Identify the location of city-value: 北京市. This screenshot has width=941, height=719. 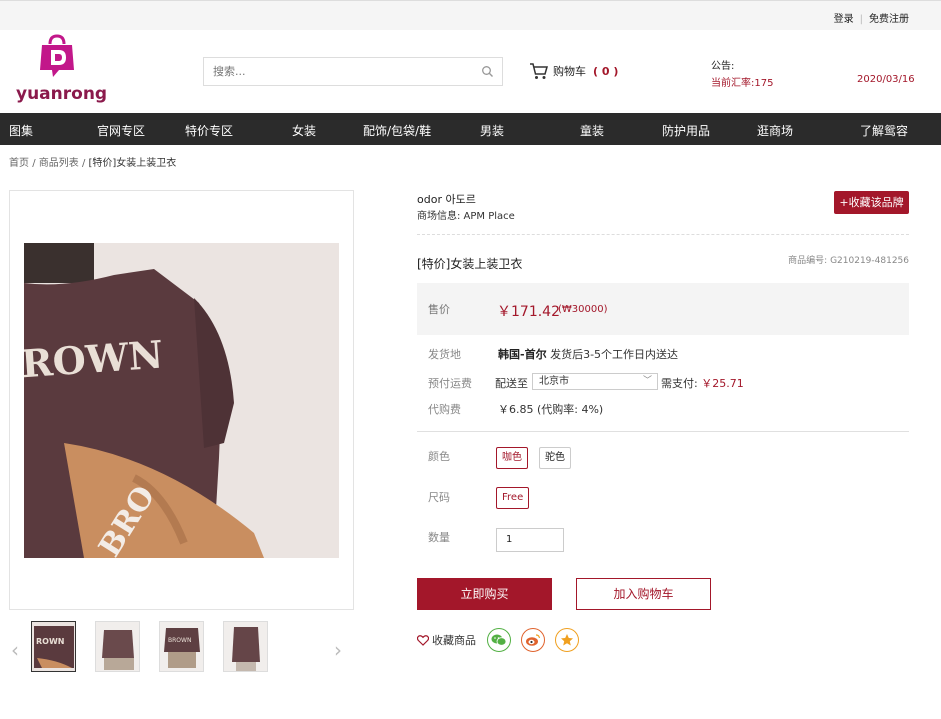
(554, 381).